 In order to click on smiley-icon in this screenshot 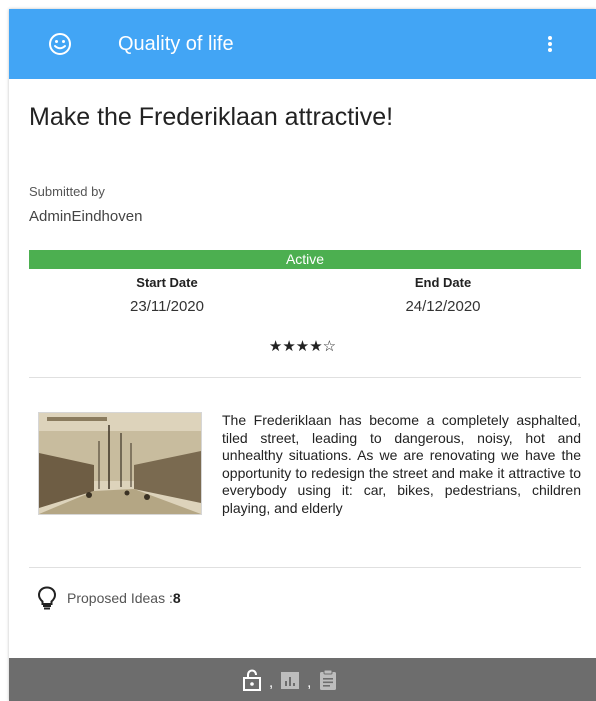, I will do `click(60, 44)`.